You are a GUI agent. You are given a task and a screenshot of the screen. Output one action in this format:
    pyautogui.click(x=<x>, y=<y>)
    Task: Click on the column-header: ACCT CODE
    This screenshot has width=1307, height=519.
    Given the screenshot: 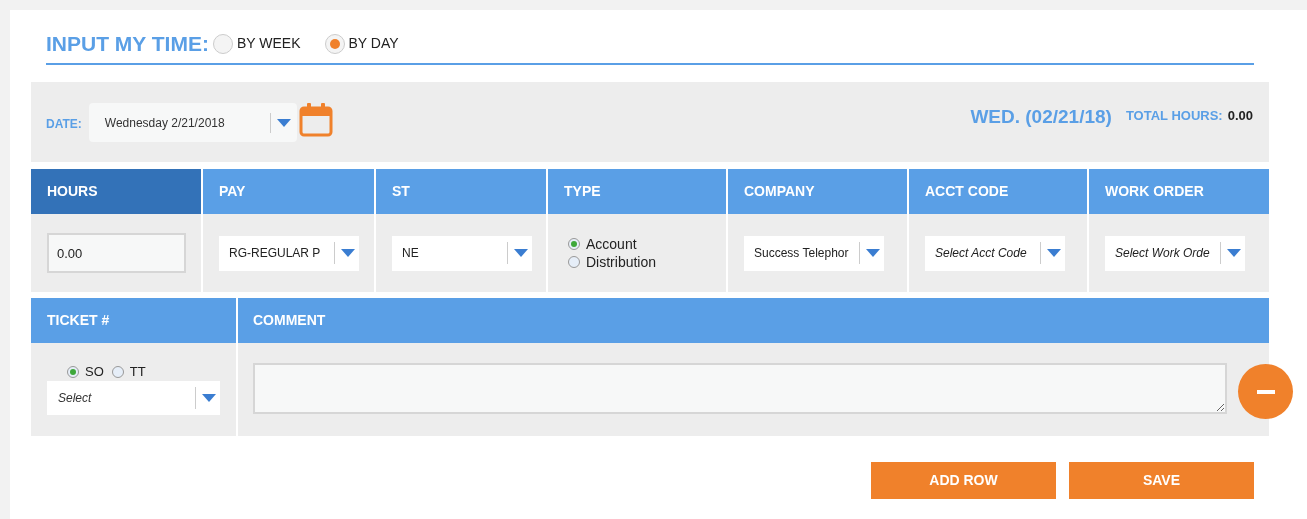 What is the action you would take?
    pyautogui.click(x=998, y=191)
    